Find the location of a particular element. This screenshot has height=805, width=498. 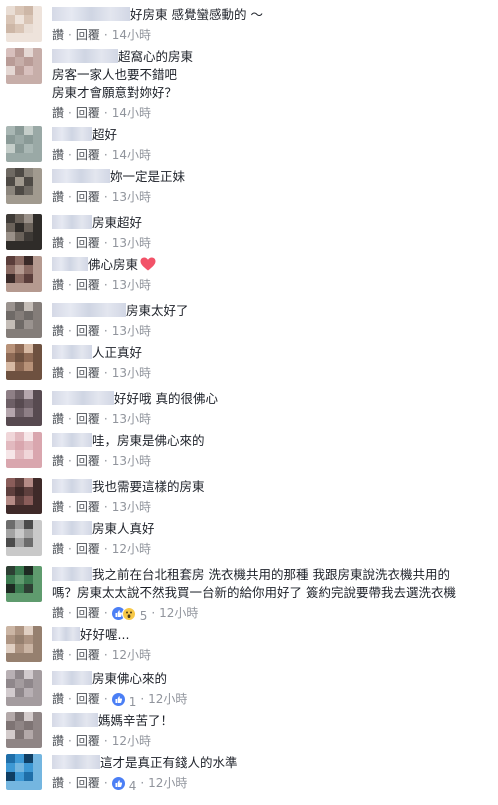

comment-item: 房東佛心來的讚 · 回覆 · 1 · 12小時 is located at coordinates (249, 690).